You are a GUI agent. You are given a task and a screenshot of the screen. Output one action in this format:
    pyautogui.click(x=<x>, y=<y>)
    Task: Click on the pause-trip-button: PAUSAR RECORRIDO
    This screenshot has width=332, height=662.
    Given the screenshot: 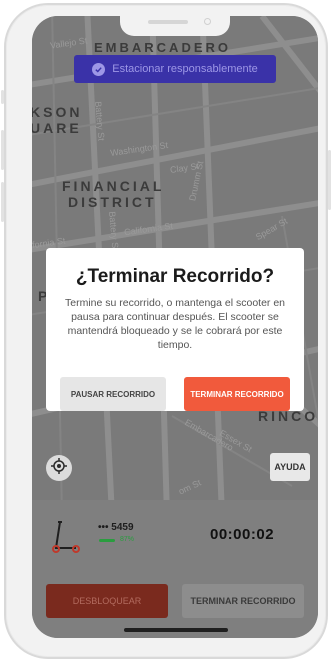 What is the action you would take?
    pyautogui.click(x=113, y=394)
    